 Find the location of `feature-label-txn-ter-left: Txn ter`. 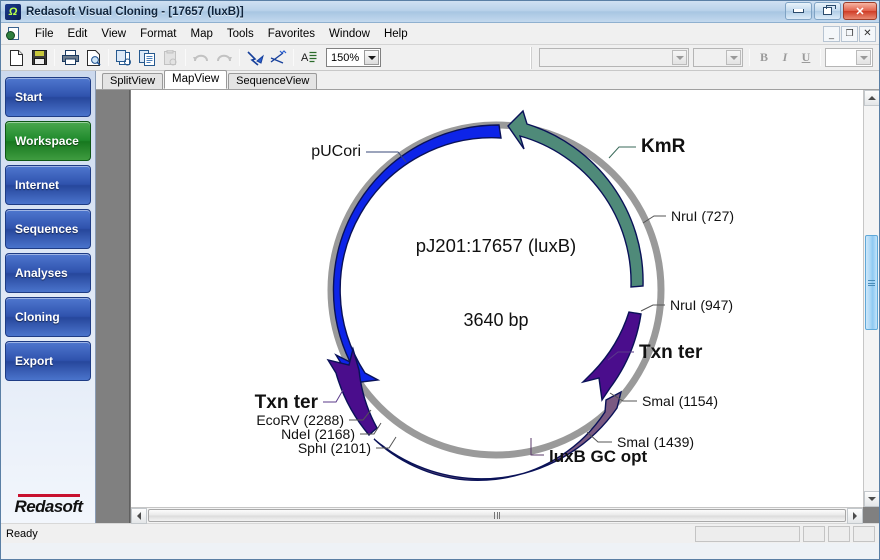

feature-label-txn-ter-left: Txn ter is located at coordinates (287, 402).